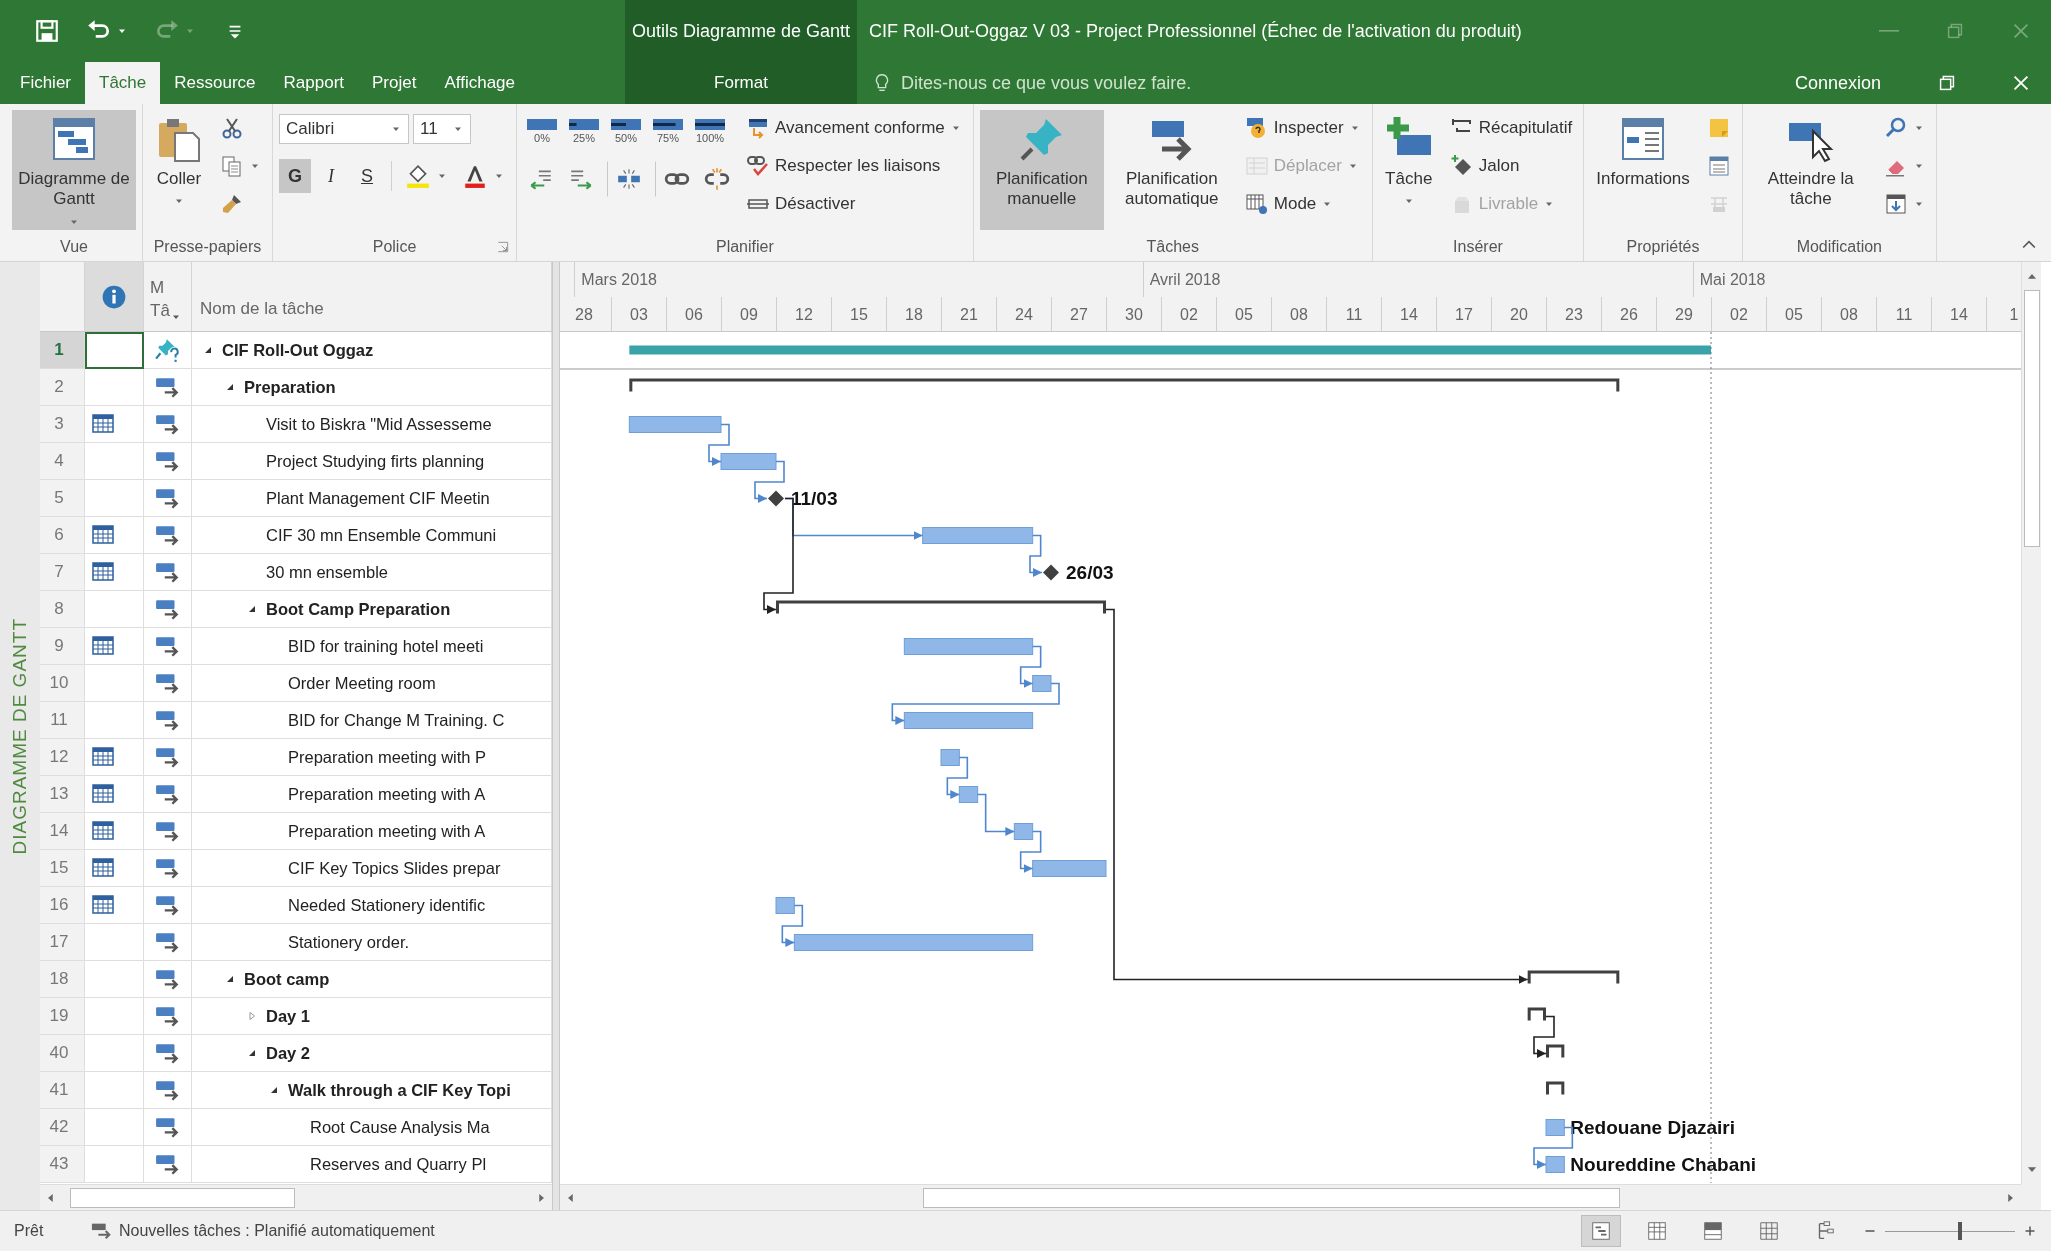 This screenshot has height=1251, width=2051. Describe the element at coordinates (62, 831) in the screenshot. I see `row-number: 14` at that location.